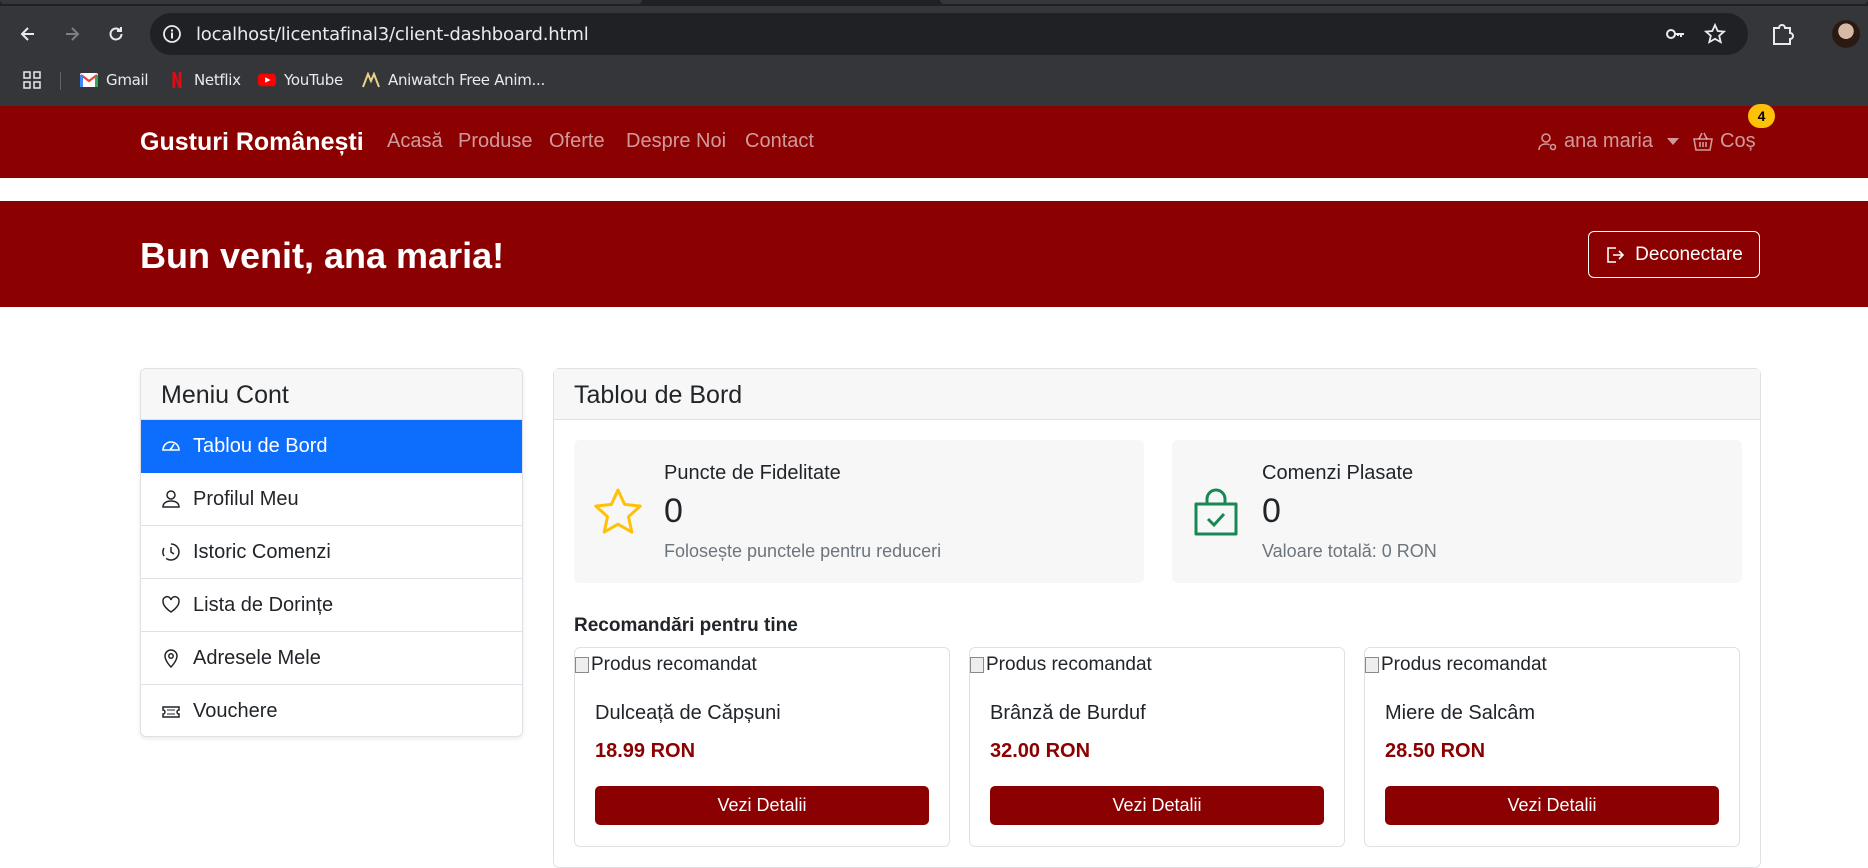 This screenshot has width=1868, height=868. What do you see at coordinates (260, 445) in the screenshot?
I see `sidebar-item-label: Tablou de Bord` at bounding box center [260, 445].